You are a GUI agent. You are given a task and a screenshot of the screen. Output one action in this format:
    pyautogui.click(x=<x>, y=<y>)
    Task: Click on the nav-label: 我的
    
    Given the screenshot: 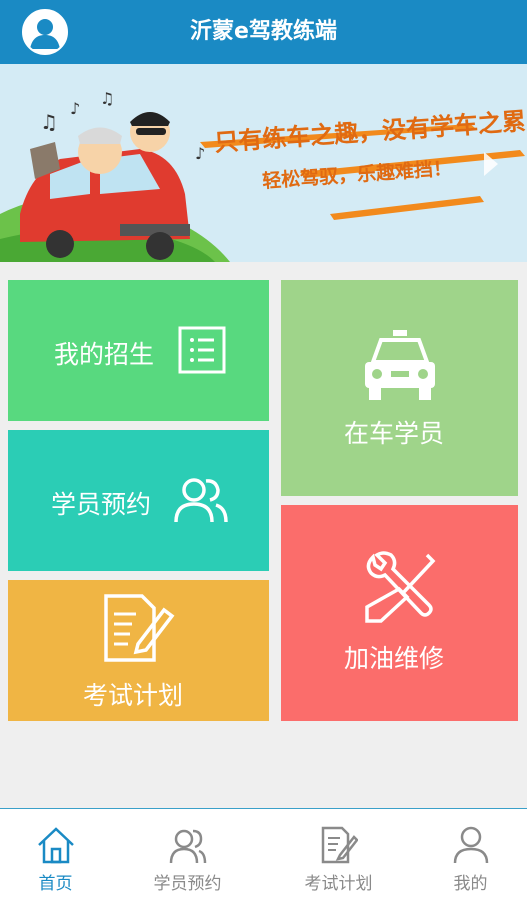 What is the action you would take?
    pyautogui.click(x=470, y=884)
    